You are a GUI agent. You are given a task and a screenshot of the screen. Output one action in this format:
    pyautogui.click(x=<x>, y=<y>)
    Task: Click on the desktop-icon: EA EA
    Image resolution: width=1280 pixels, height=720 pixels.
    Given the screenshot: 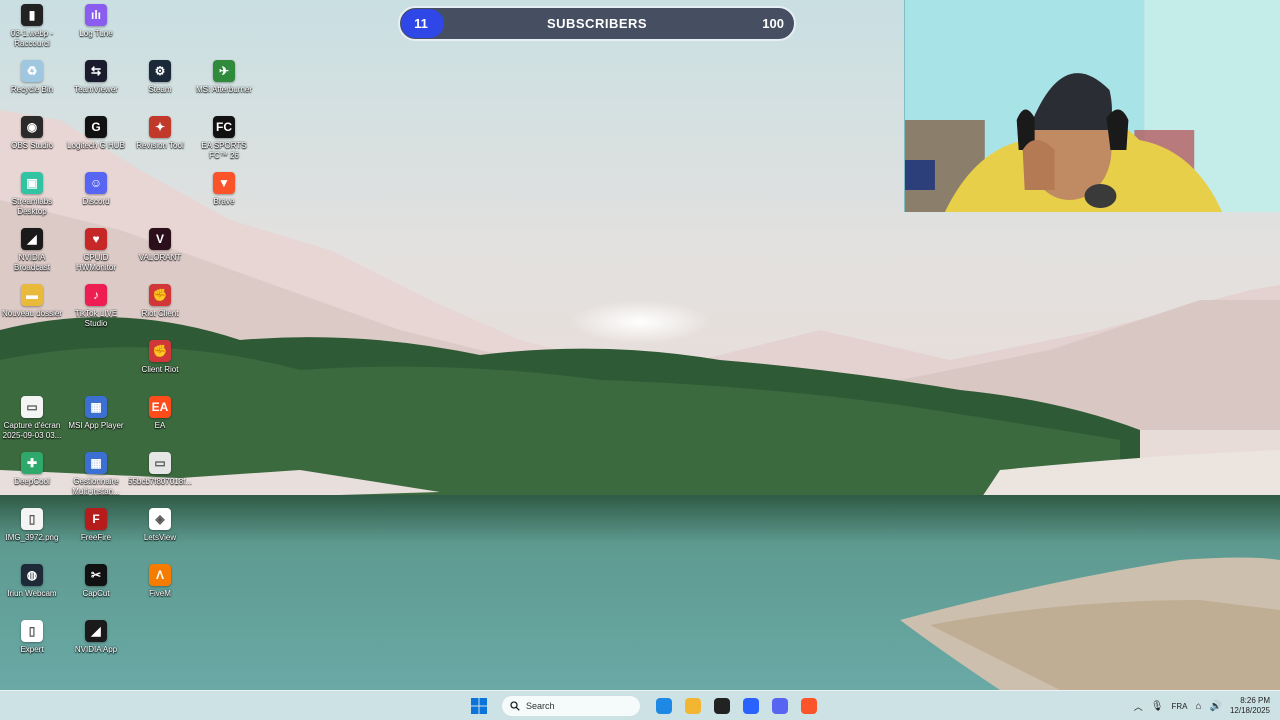 What is the action you would take?
    pyautogui.click(x=160, y=423)
    